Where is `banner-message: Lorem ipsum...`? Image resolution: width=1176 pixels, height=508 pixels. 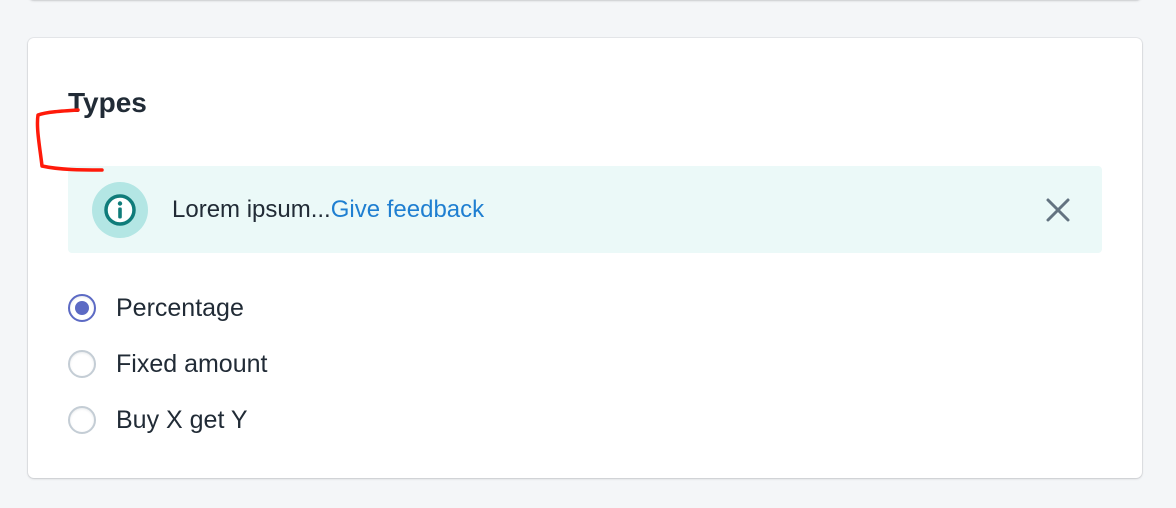 banner-message: Lorem ipsum... is located at coordinates (251, 209).